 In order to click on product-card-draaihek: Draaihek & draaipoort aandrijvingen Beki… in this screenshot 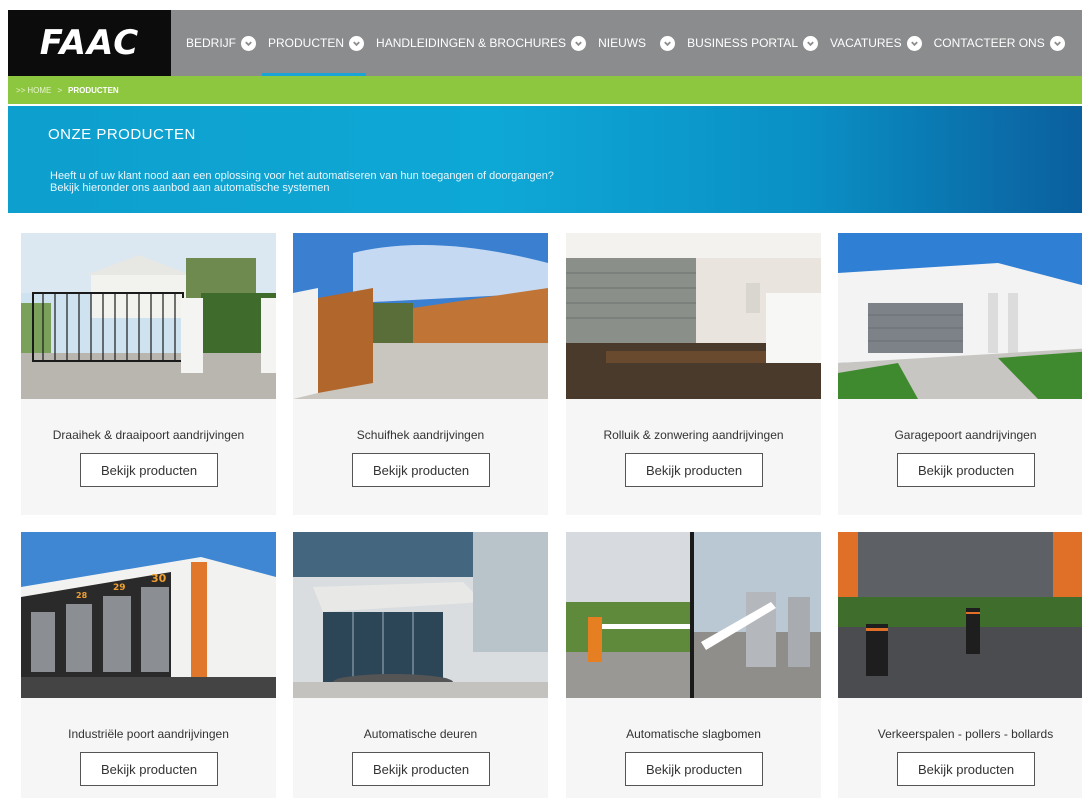, I will do `click(148, 374)`.